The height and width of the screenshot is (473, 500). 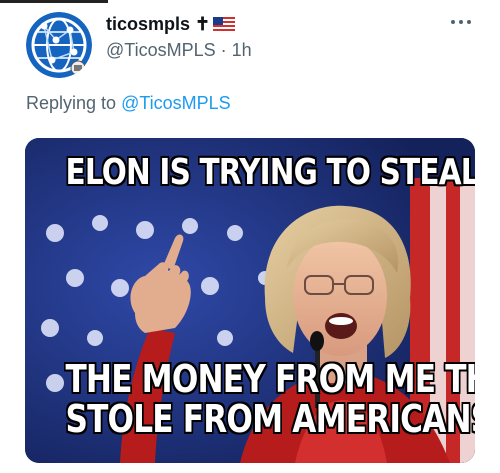 I want to click on replying-to: Replying to @TicosMPLS, so click(x=128, y=103).